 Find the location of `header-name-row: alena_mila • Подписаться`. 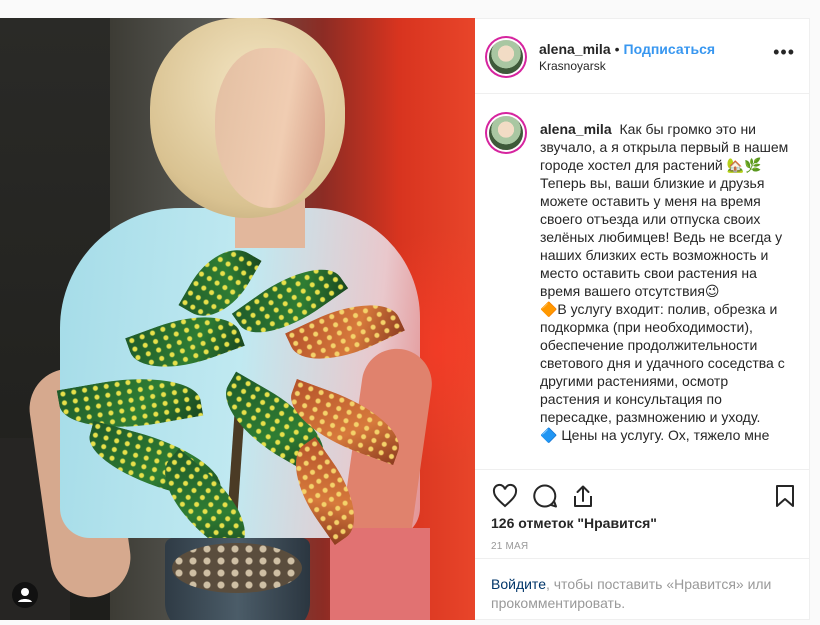

header-name-row: alena_mila • Подписаться is located at coordinates (627, 49).